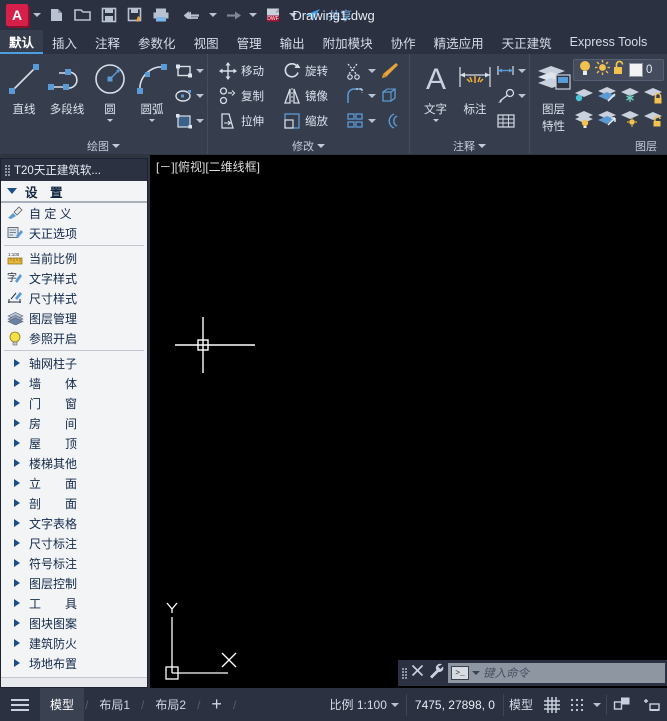 The height and width of the screenshot is (721, 667). Describe the element at coordinates (394, 704) in the screenshot. I see `annotation-scale-dropdown-icon` at that location.